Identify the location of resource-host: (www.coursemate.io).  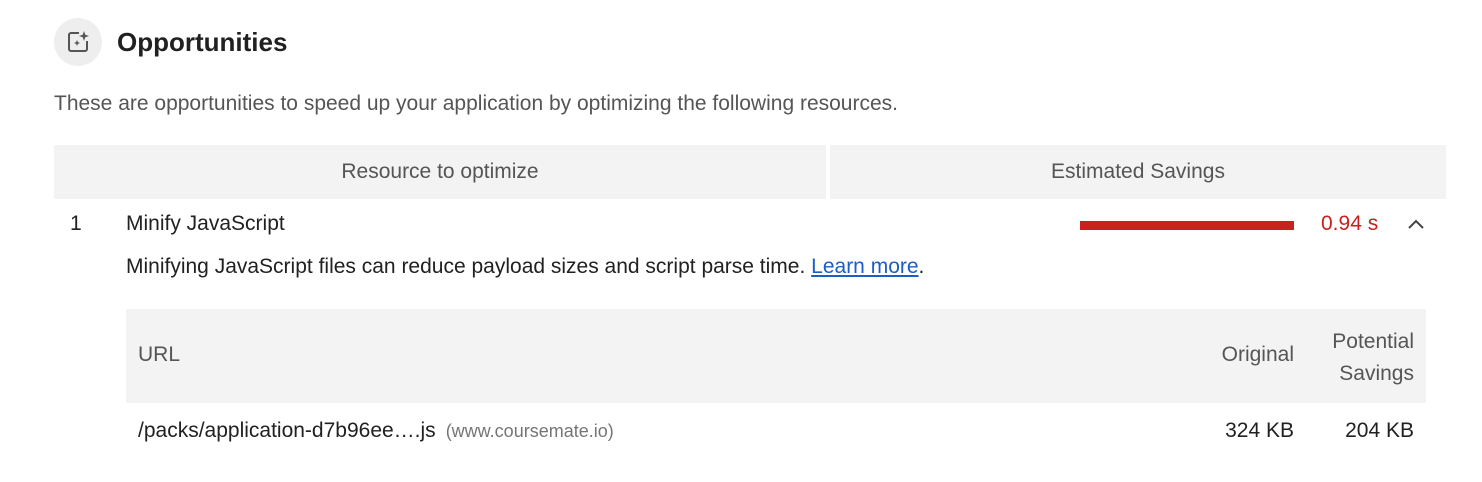
(529, 431).